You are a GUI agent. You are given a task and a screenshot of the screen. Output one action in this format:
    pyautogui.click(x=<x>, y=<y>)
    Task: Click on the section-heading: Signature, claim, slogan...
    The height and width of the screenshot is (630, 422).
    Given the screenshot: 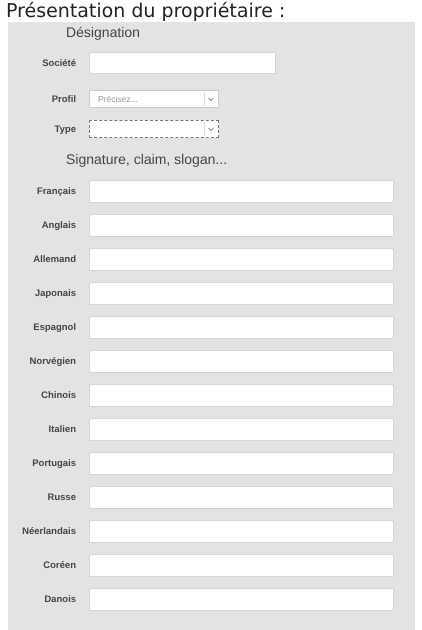 What is the action you would take?
    pyautogui.click(x=146, y=159)
    